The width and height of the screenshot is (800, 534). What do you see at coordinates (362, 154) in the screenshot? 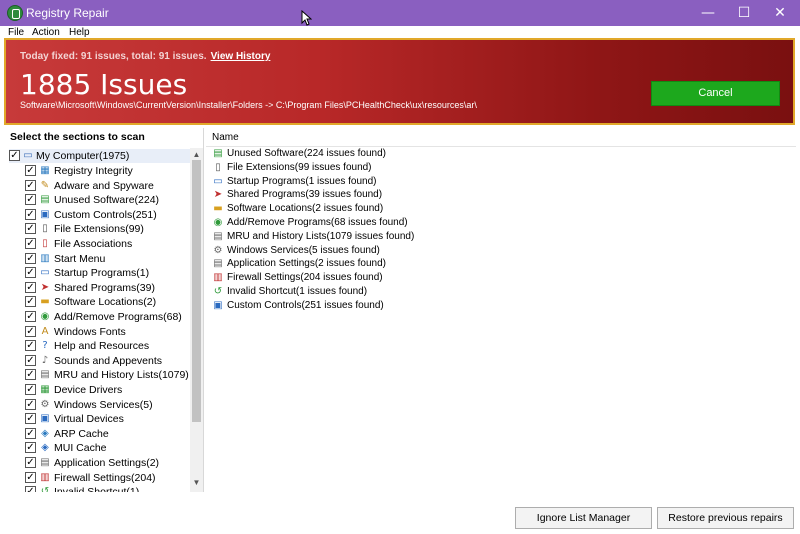
I see `result-item-unused-software: ▤ Unused Software(224 issues found)` at bounding box center [362, 154].